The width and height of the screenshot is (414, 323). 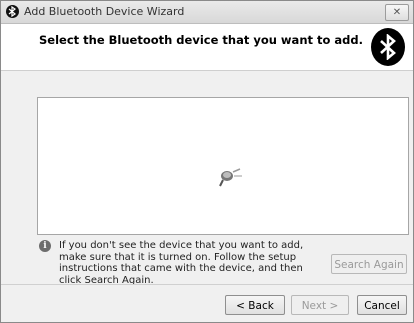 What do you see at coordinates (397, 12) in the screenshot?
I see `close-button: ✕` at bounding box center [397, 12].